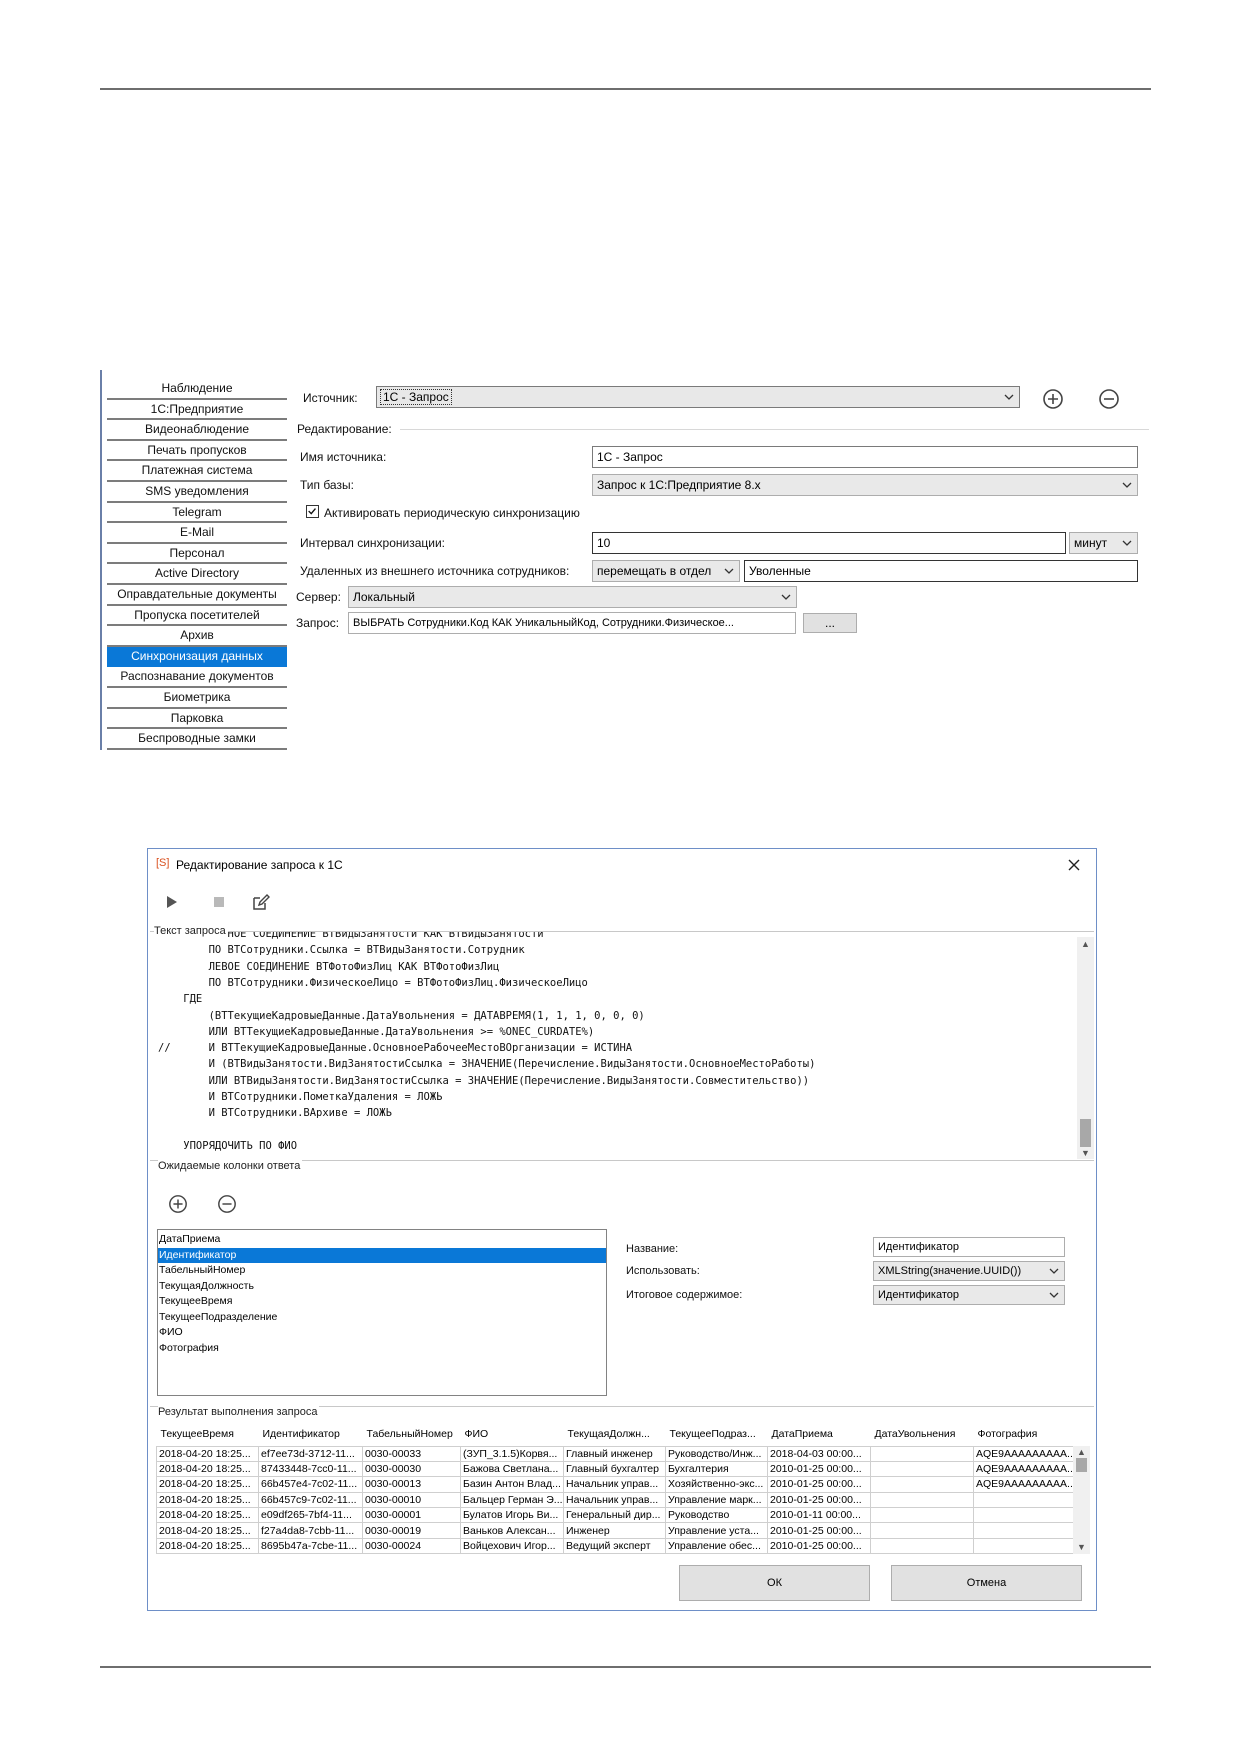  Describe the element at coordinates (941, 571) in the screenshot. I see `deleted-dept-input: Уволенные` at that location.